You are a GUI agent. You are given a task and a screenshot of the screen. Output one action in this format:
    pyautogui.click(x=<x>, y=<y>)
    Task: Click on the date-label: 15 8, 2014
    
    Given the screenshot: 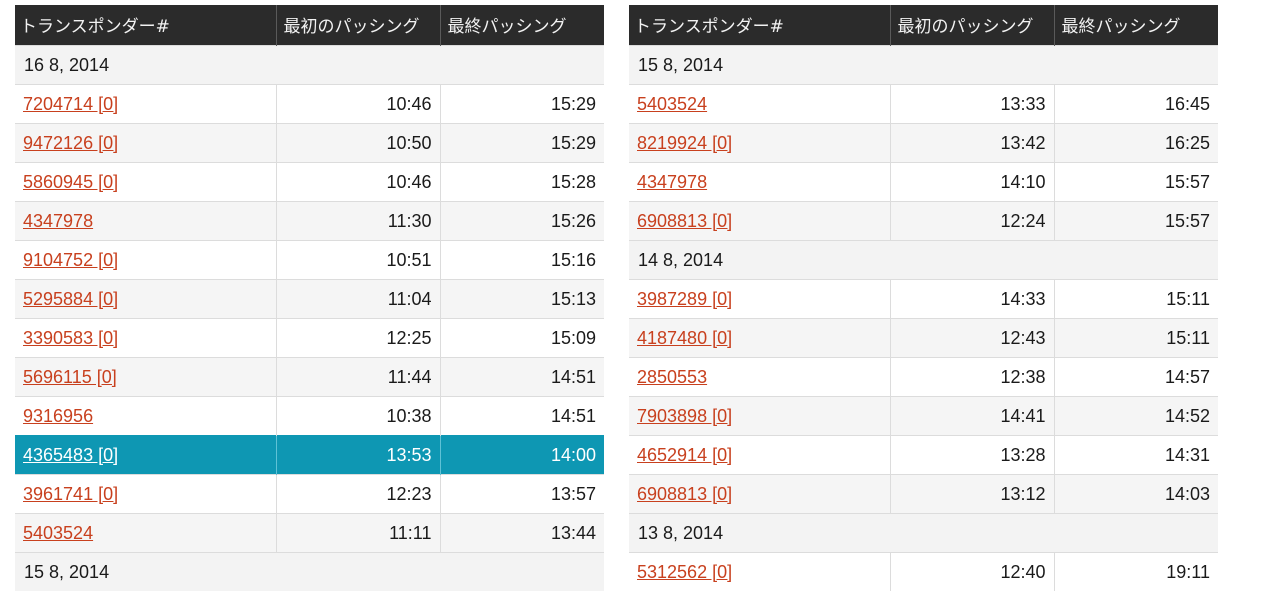 What is the action you would take?
    pyautogui.click(x=309, y=572)
    